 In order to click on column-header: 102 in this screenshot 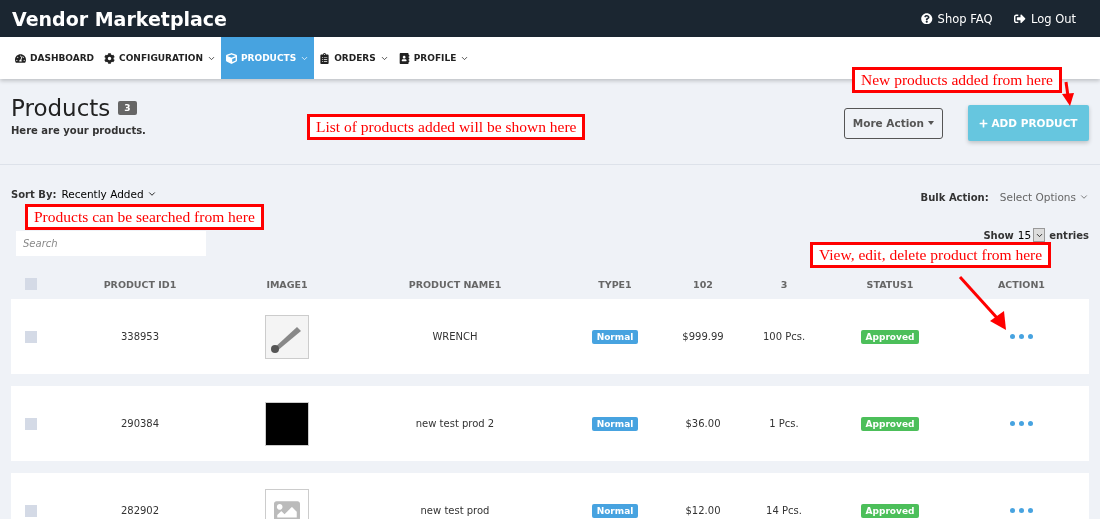, I will do `click(703, 284)`.